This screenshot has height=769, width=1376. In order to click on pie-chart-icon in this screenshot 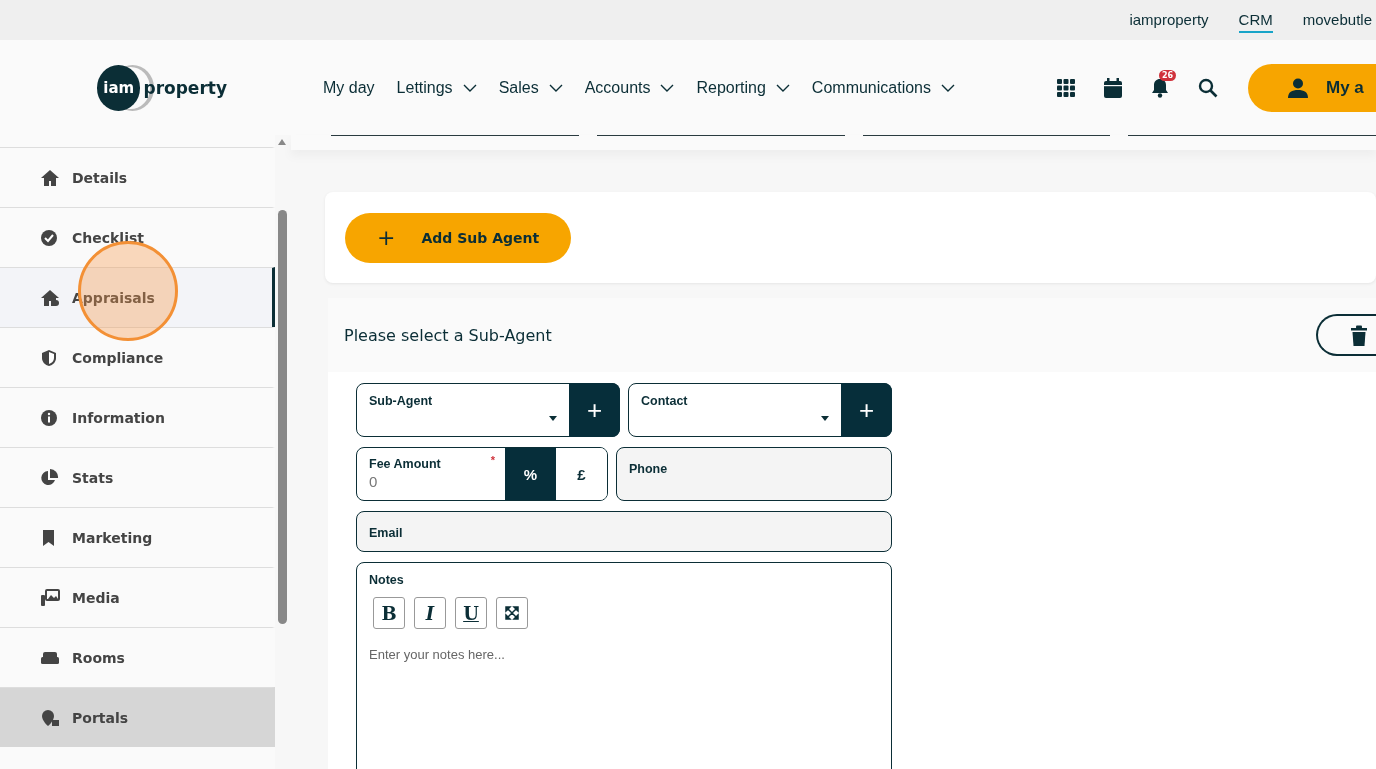, I will do `click(50, 477)`.